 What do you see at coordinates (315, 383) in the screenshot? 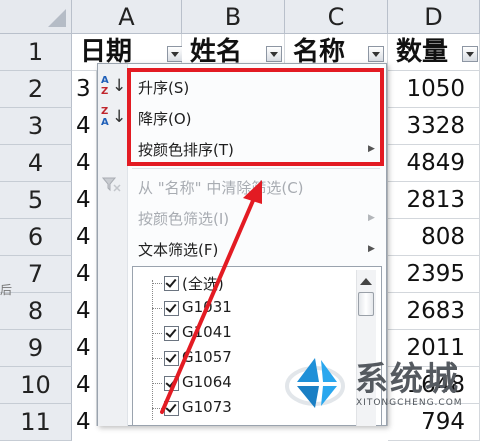
I see `watermark-logo-icon` at bounding box center [315, 383].